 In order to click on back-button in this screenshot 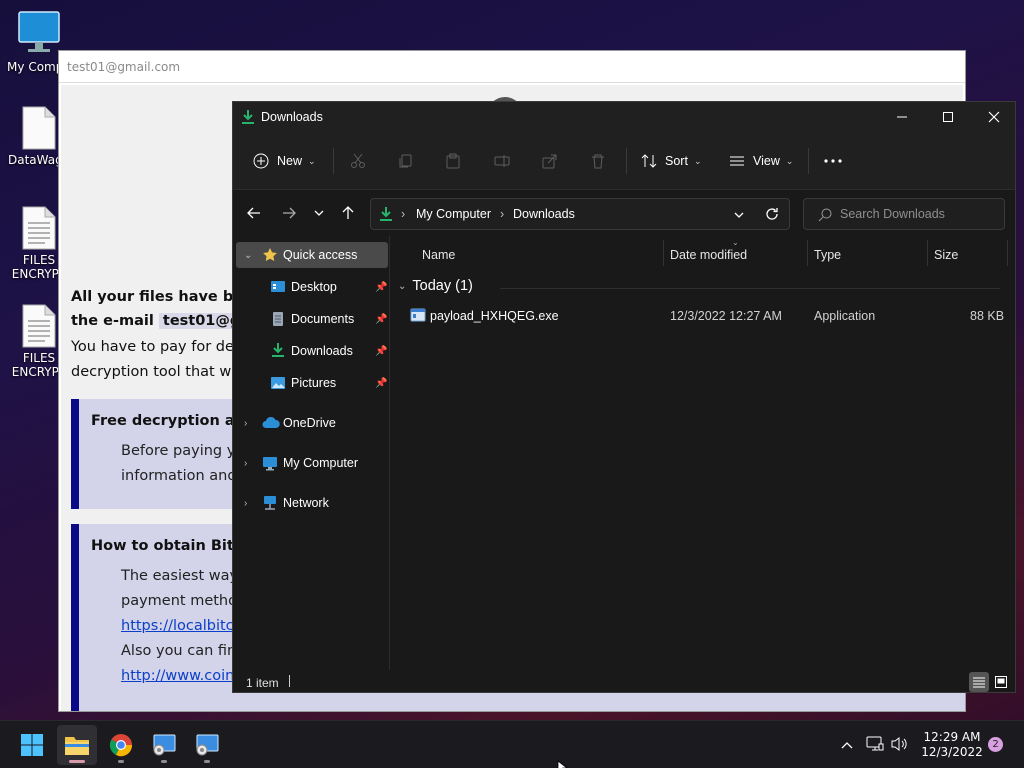, I will do `click(254, 213)`.